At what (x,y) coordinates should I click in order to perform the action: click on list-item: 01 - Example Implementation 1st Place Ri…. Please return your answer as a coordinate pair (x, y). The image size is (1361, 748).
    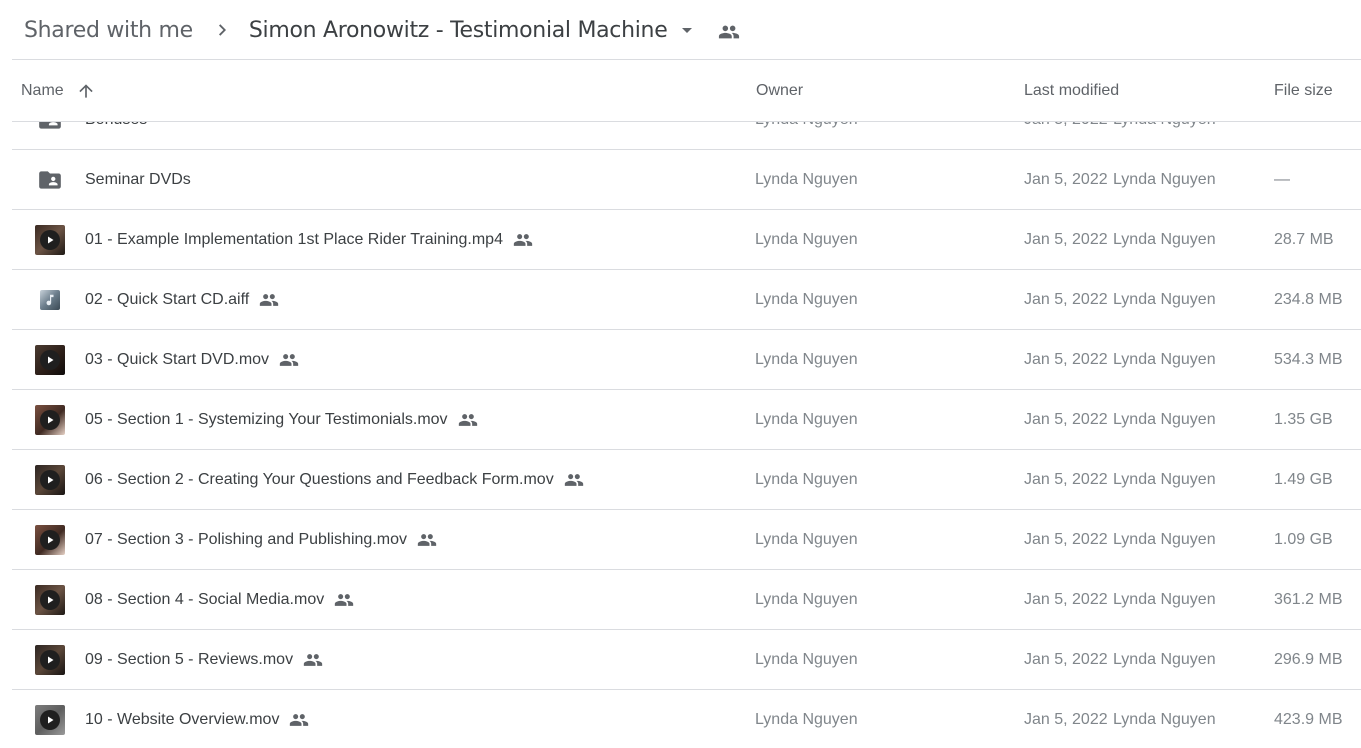
    Looking at the image, I should click on (686, 240).